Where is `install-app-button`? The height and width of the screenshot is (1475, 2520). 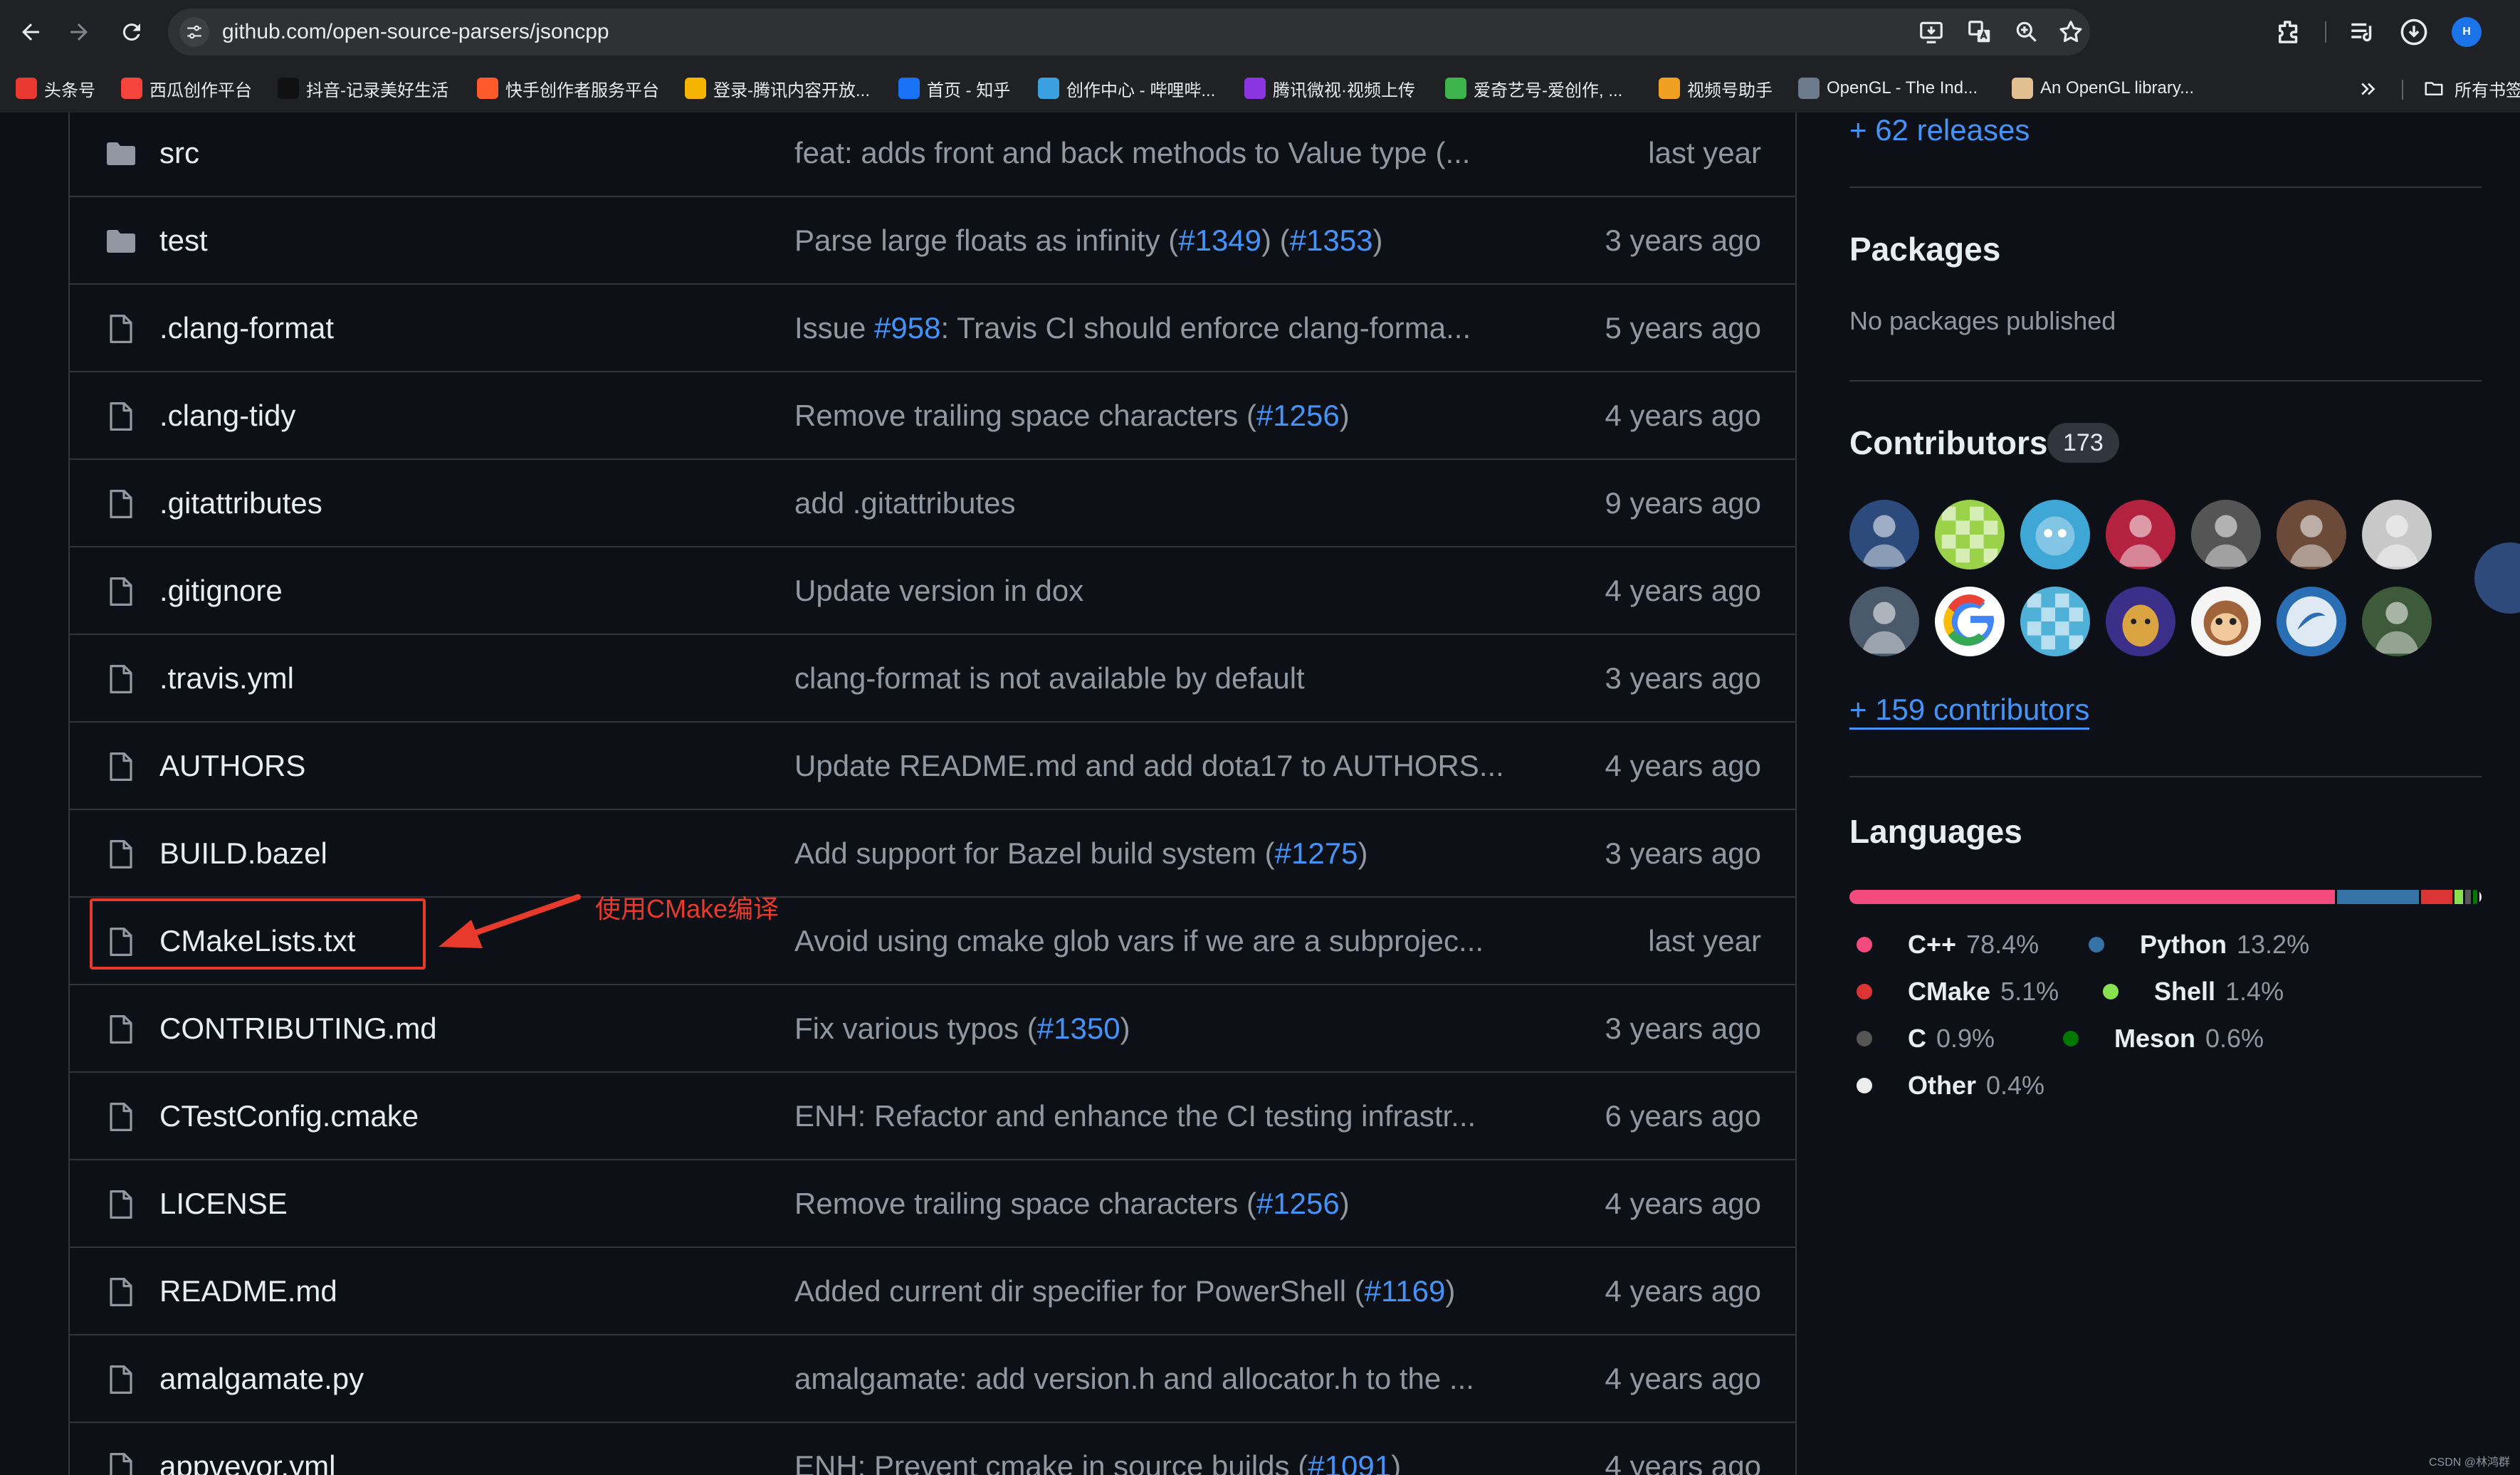
install-app-button is located at coordinates (1931, 33).